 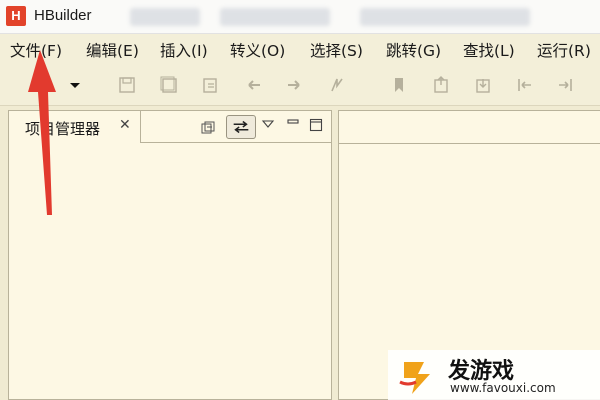 I want to click on format-icon, so click(x=337, y=85).